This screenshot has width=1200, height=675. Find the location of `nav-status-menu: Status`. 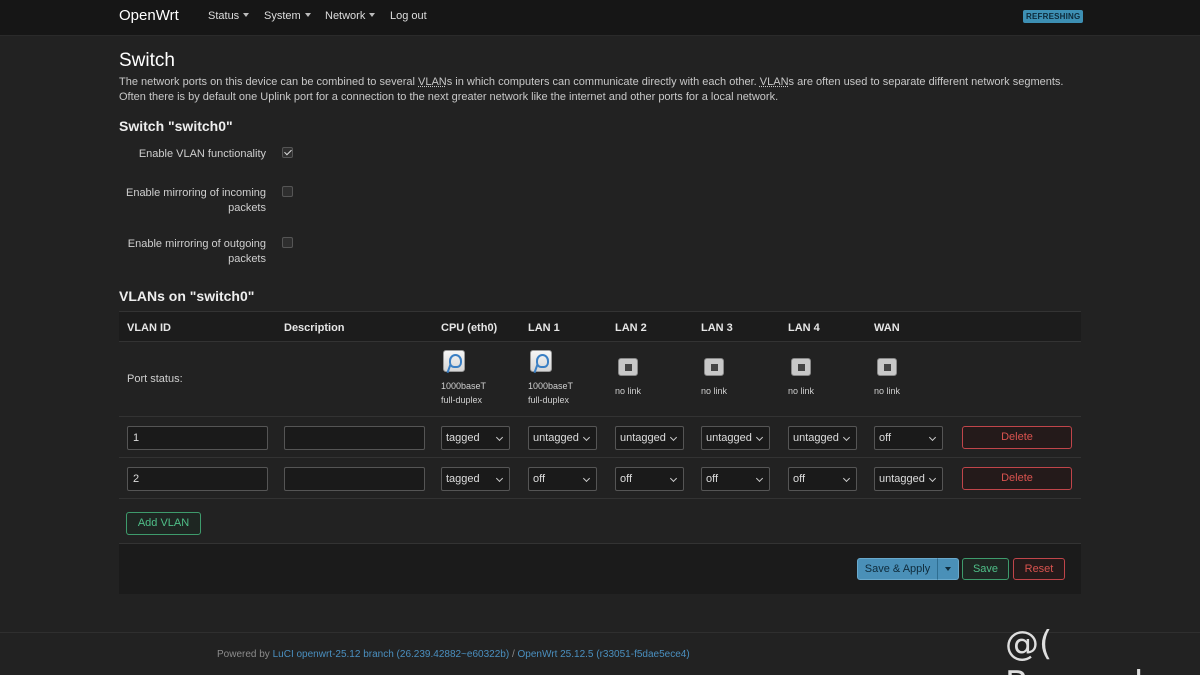

nav-status-menu: Status is located at coordinates (229, 16).